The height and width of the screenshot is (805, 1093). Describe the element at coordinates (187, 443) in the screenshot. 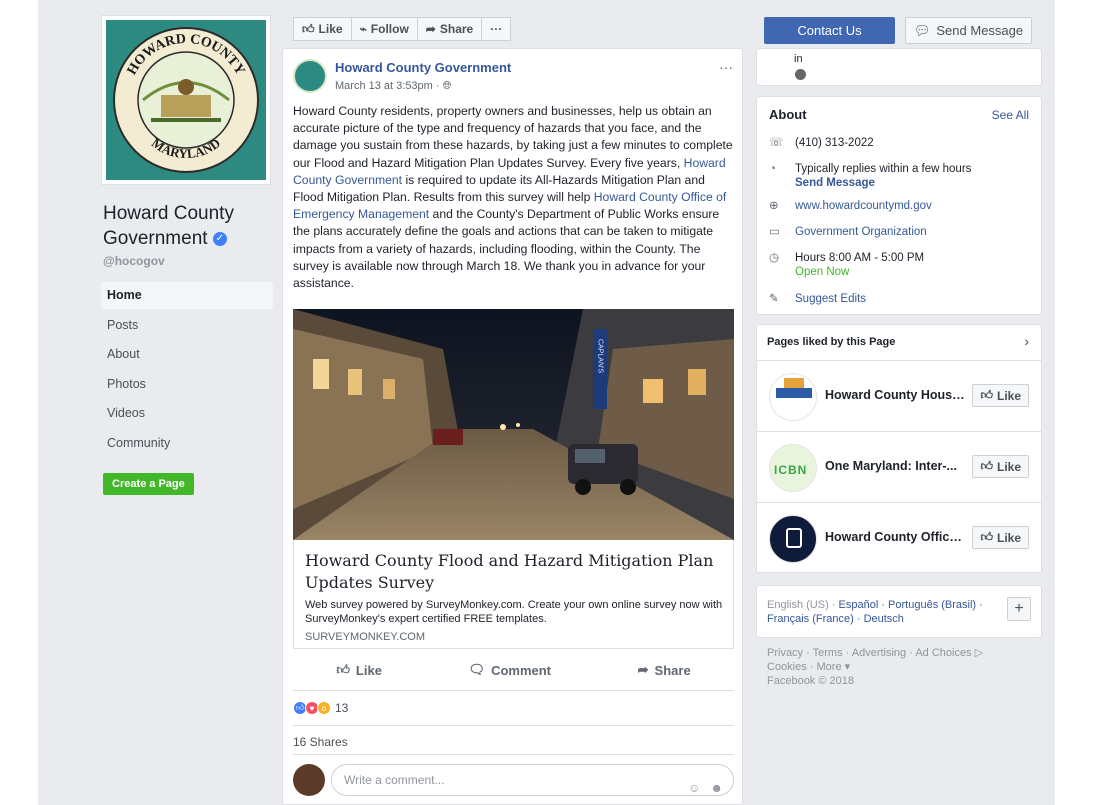

I see `nav-item-community: Community` at that location.